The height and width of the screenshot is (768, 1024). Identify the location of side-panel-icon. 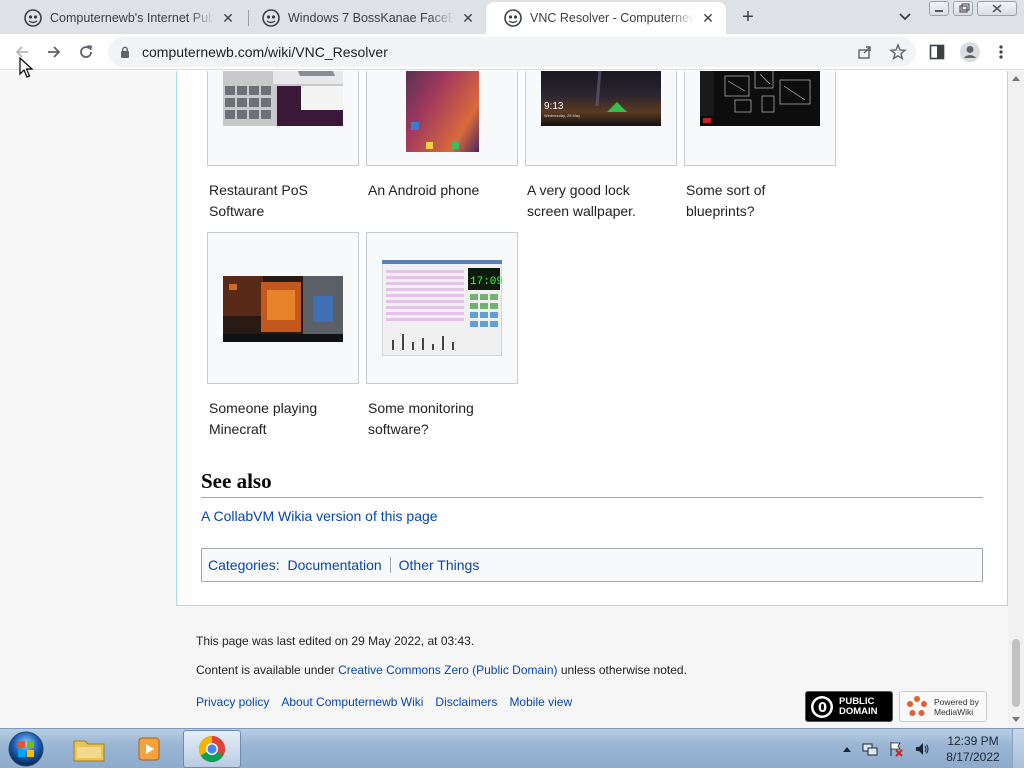
(937, 52).